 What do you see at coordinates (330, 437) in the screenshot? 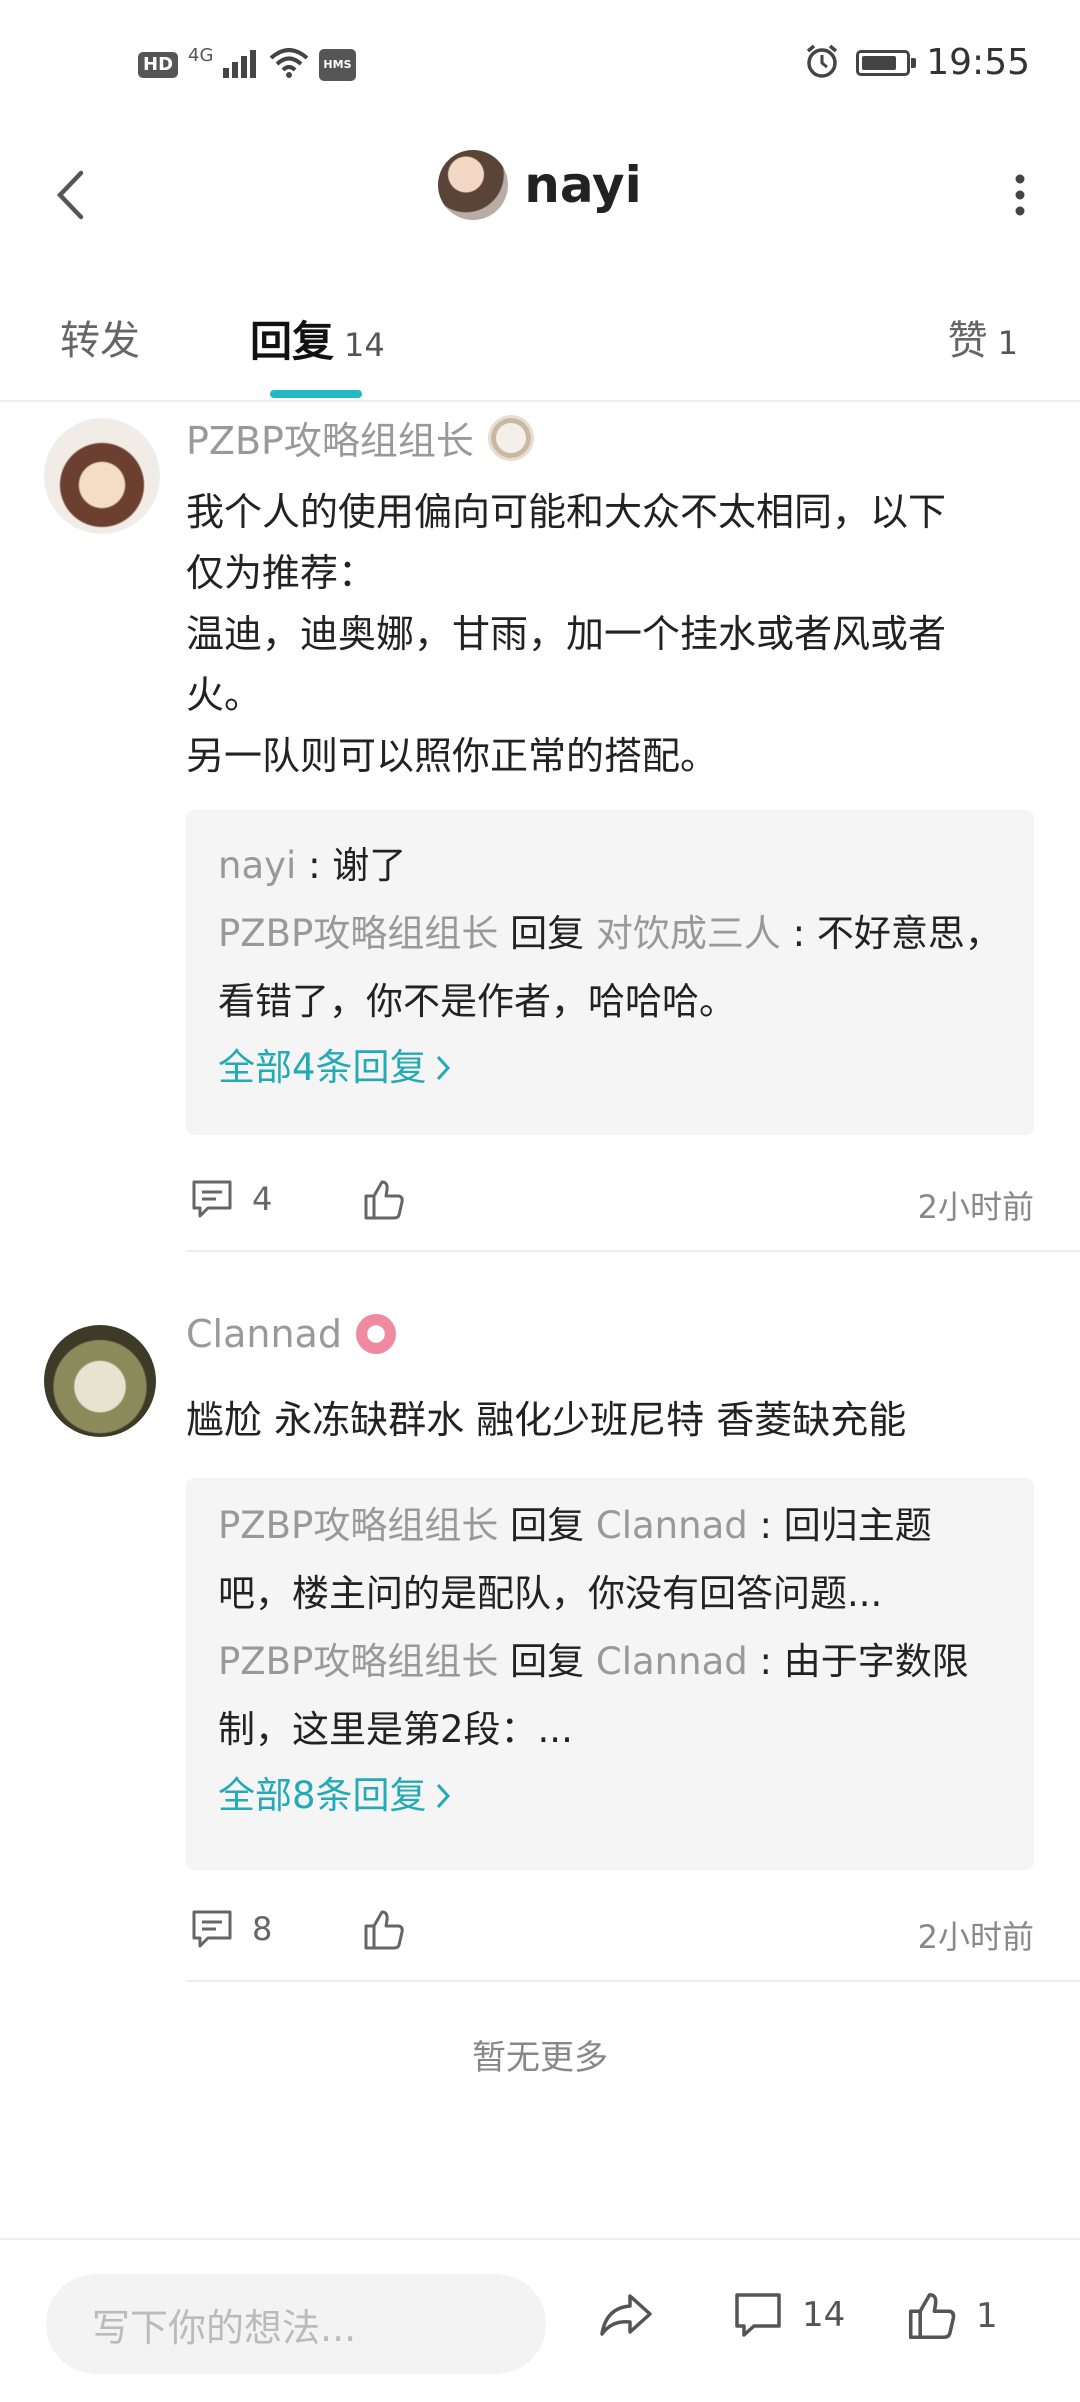
I see `commenter-name: PZBP攻略组组长` at bounding box center [330, 437].